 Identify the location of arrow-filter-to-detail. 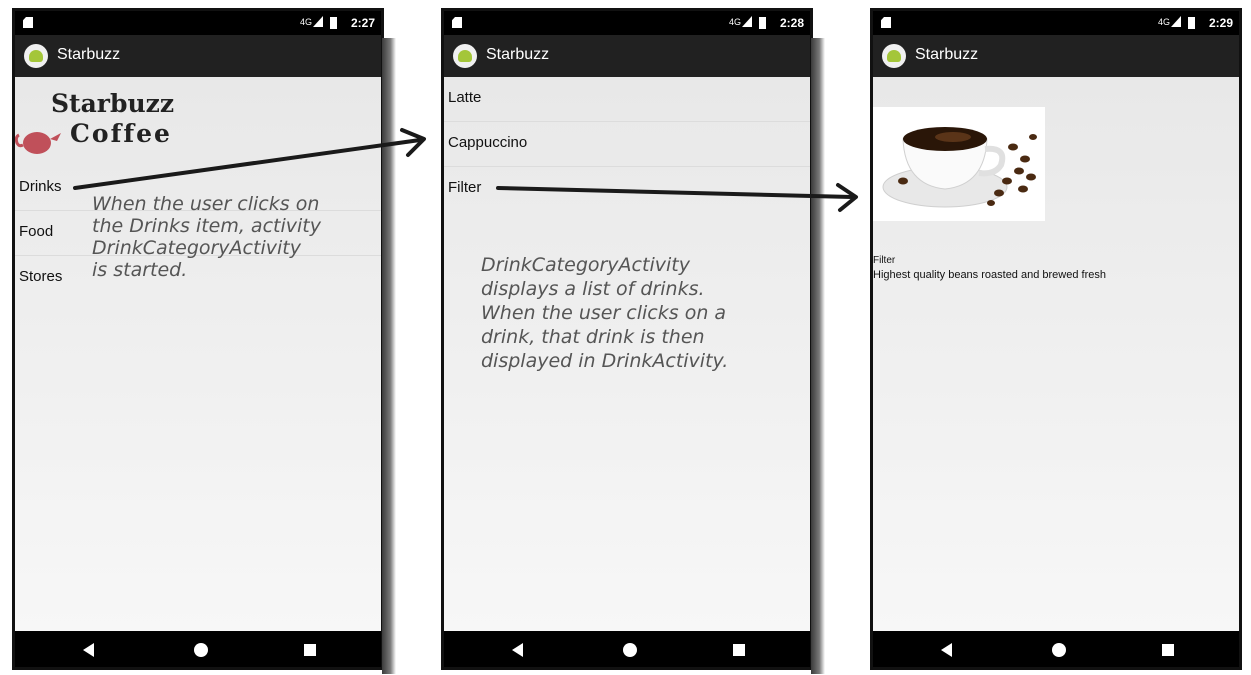
(675, 192).